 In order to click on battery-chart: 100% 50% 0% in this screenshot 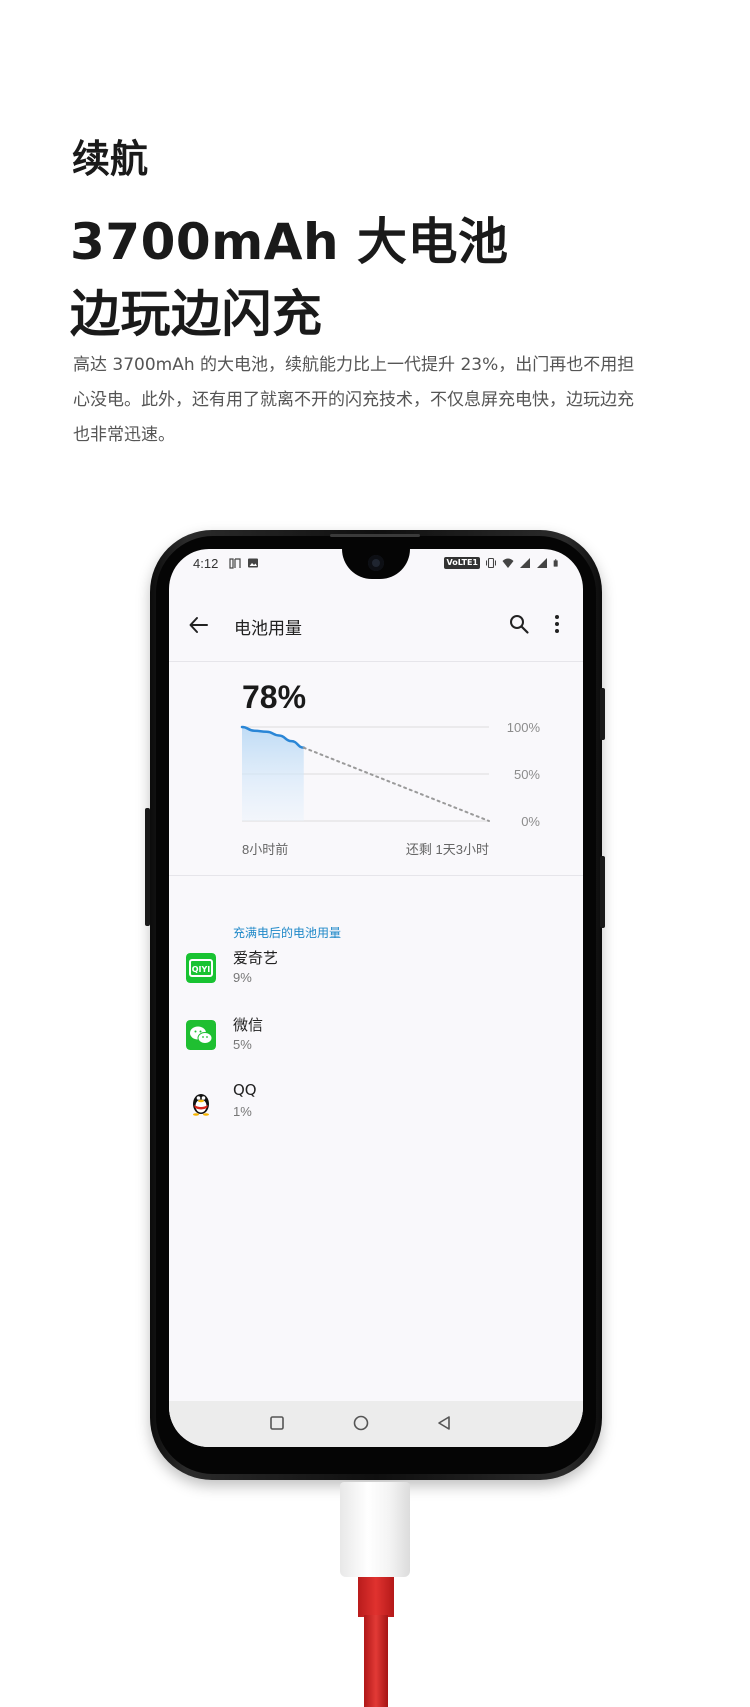, I will do `click(390, 774)`.